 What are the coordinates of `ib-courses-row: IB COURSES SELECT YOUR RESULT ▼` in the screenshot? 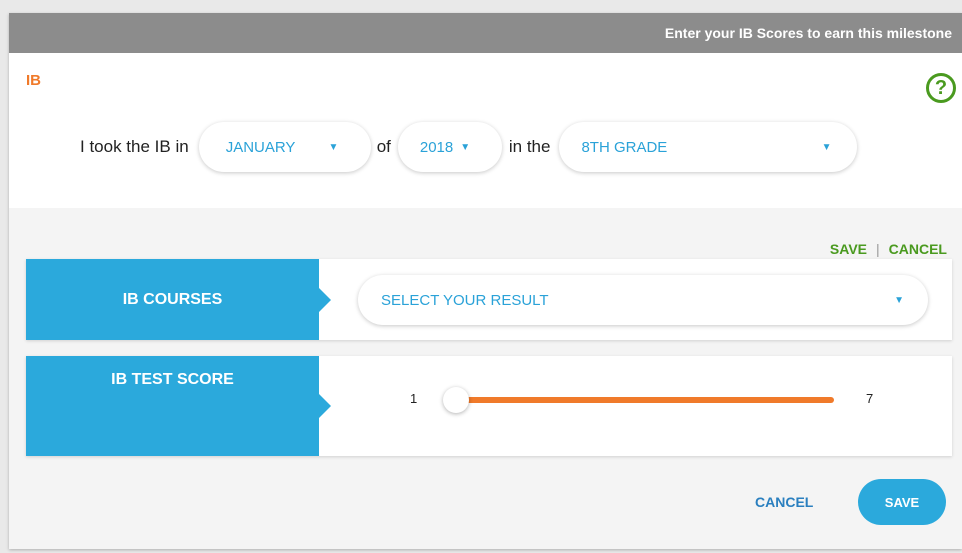 It's located at (489, 299).